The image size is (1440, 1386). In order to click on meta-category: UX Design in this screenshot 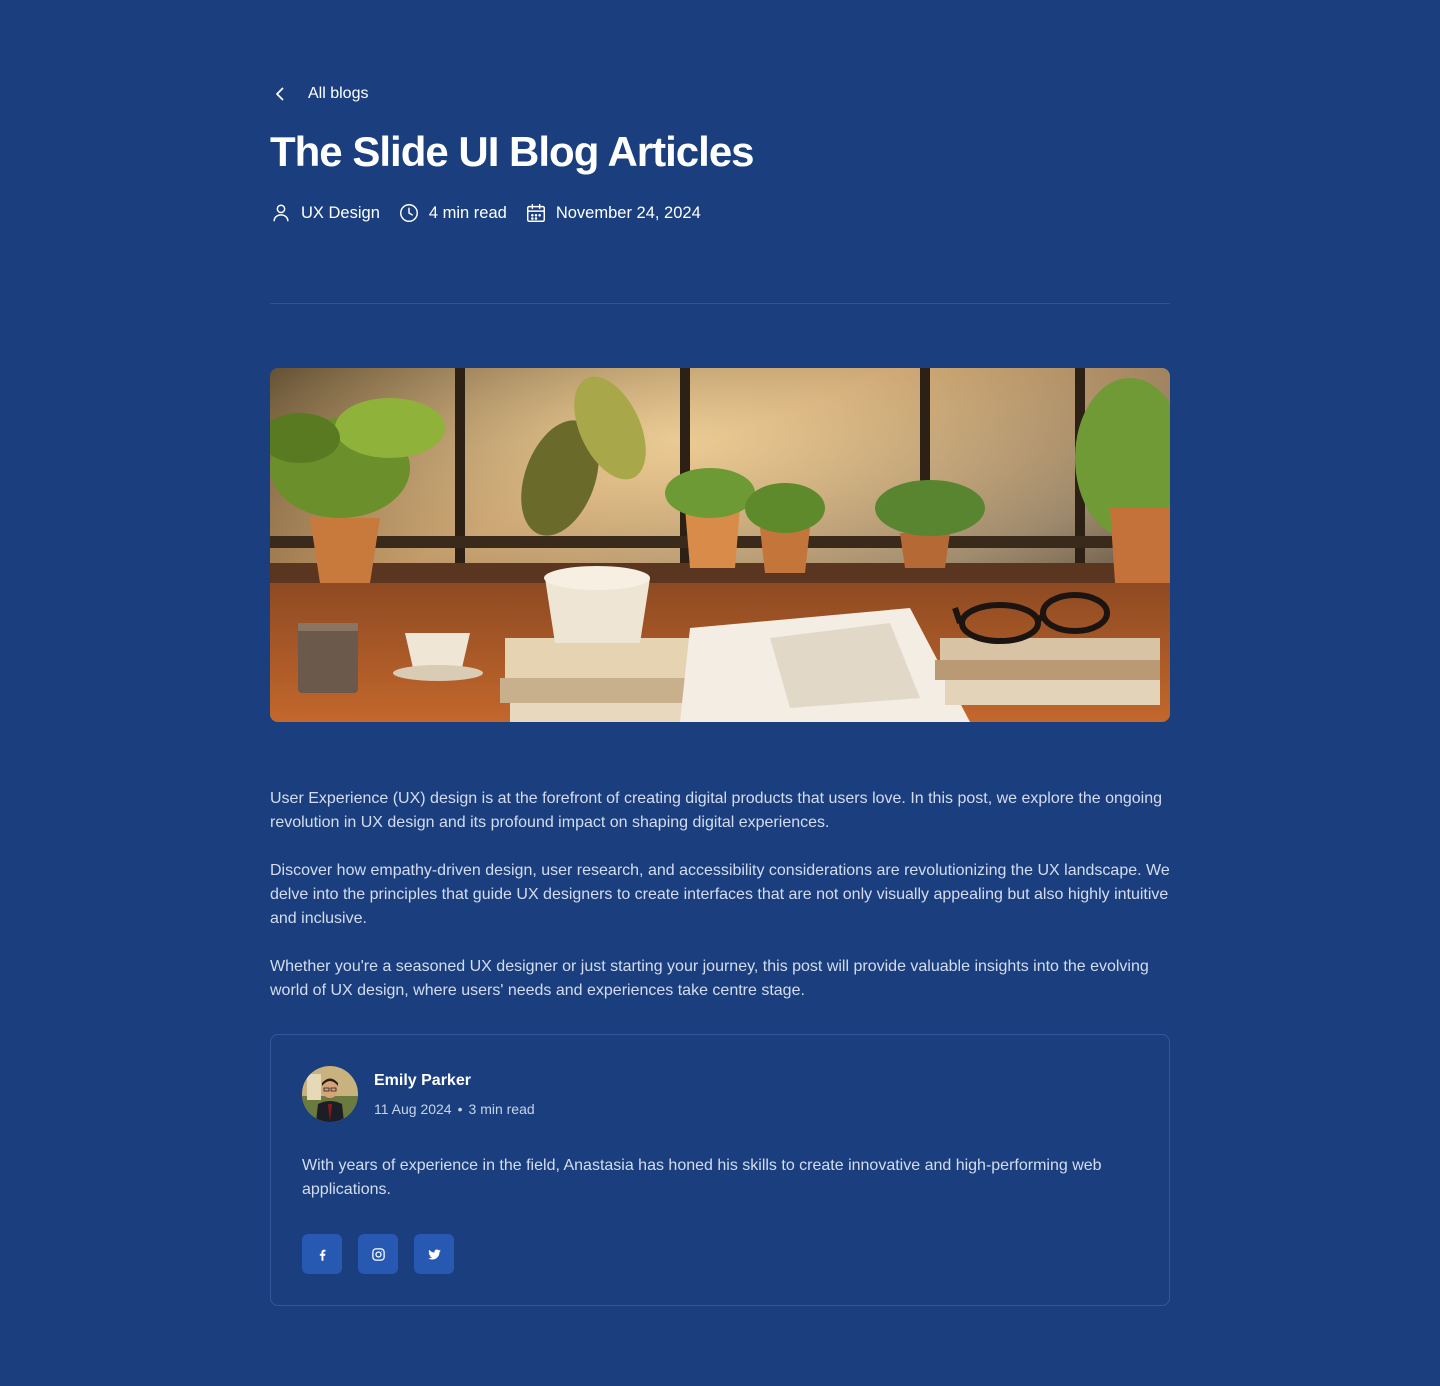, I will do `click(325, 213)`.